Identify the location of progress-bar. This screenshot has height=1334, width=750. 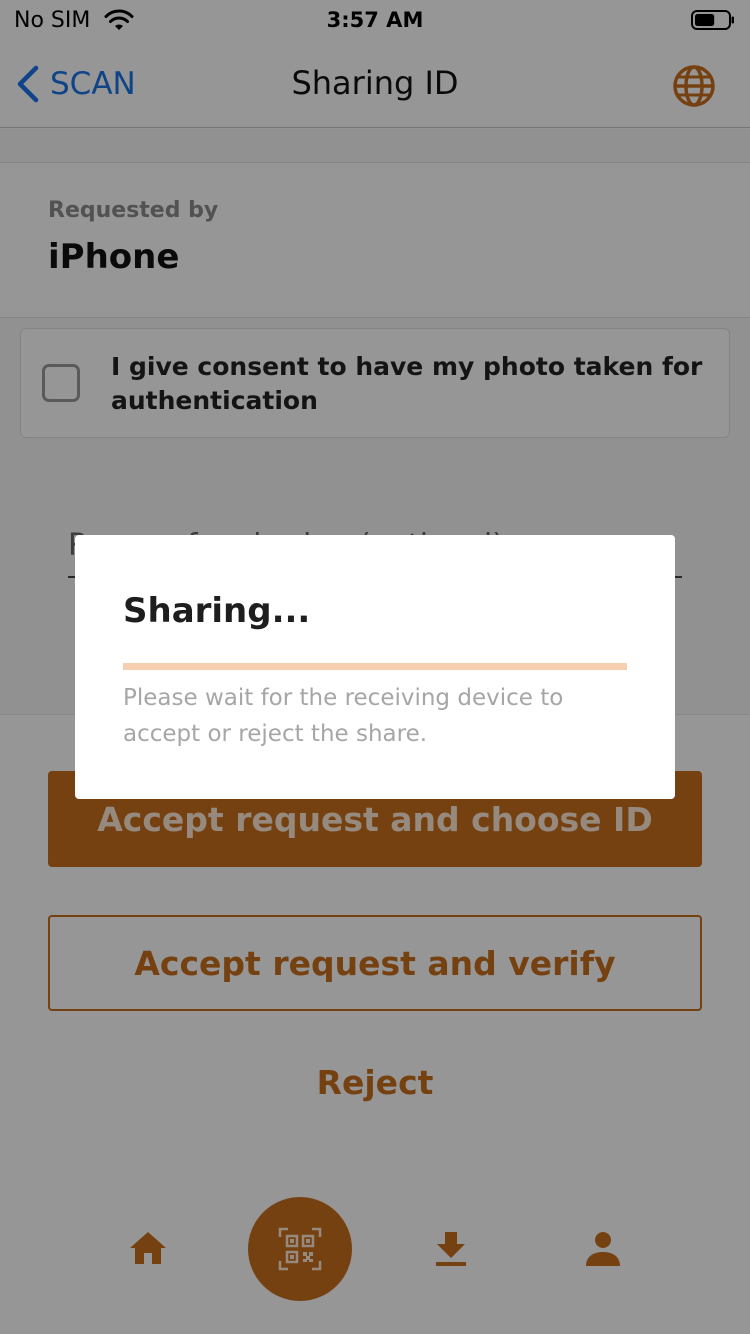
(375, 666).